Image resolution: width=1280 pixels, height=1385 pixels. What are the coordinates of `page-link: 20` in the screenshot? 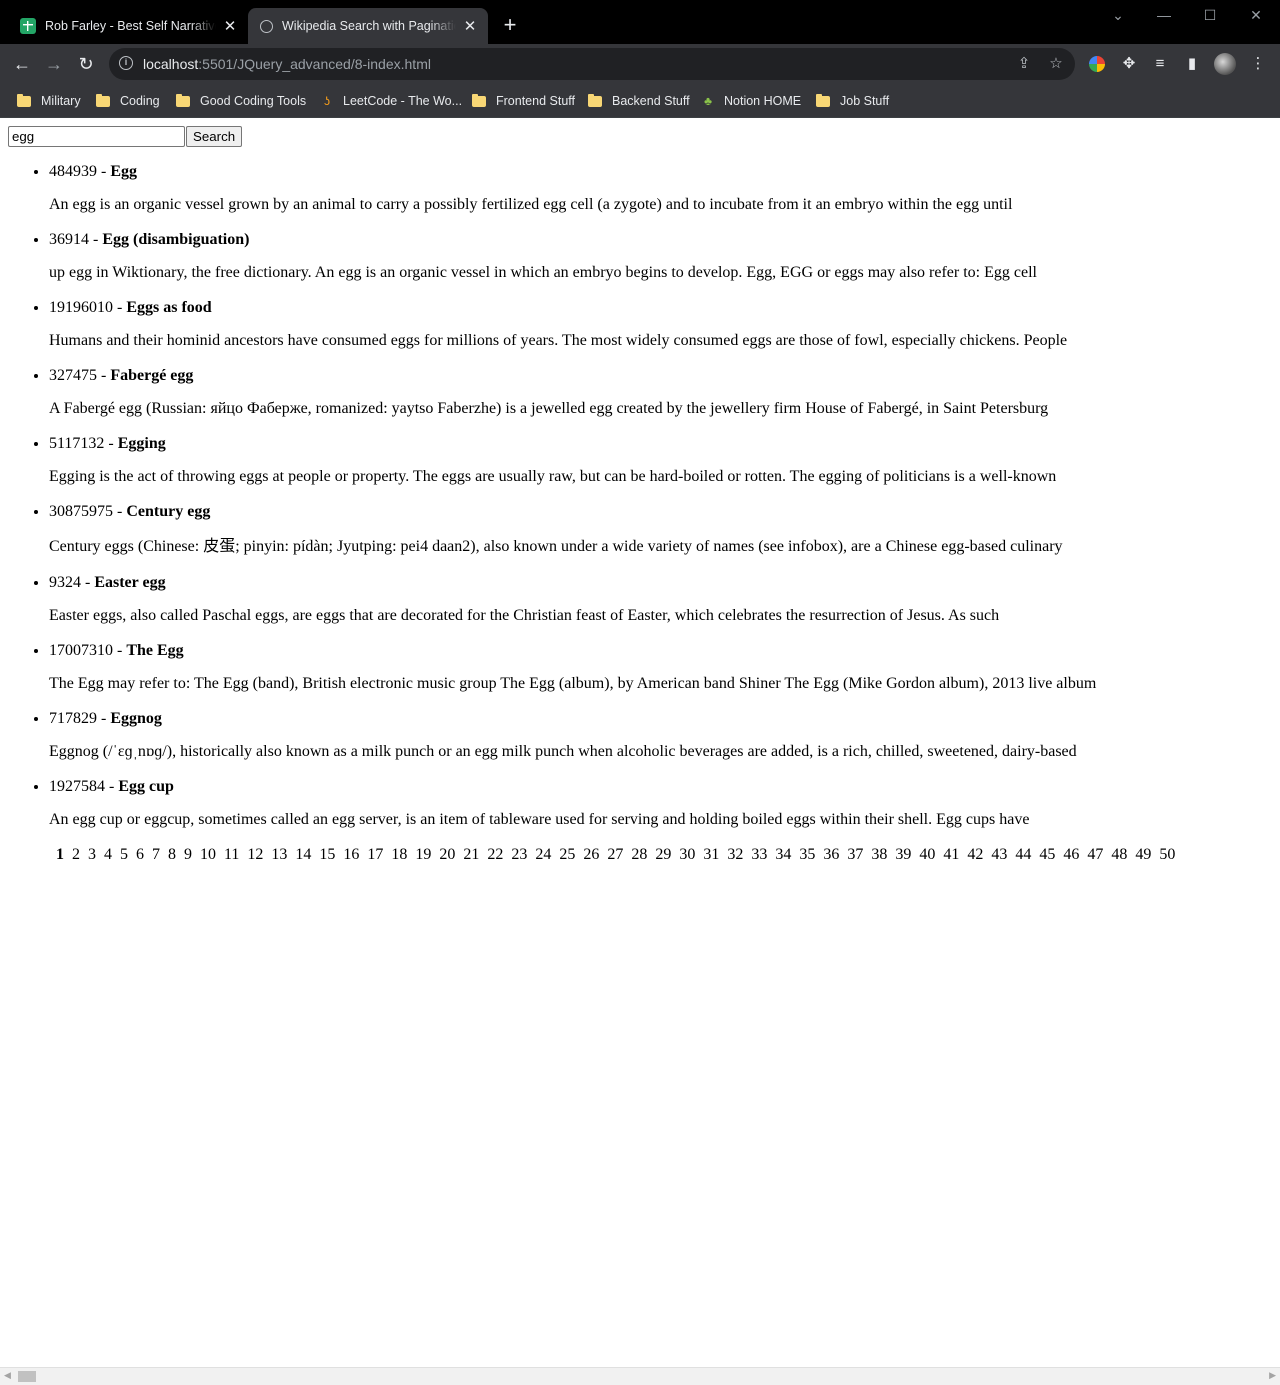 It's located at (447, 854).